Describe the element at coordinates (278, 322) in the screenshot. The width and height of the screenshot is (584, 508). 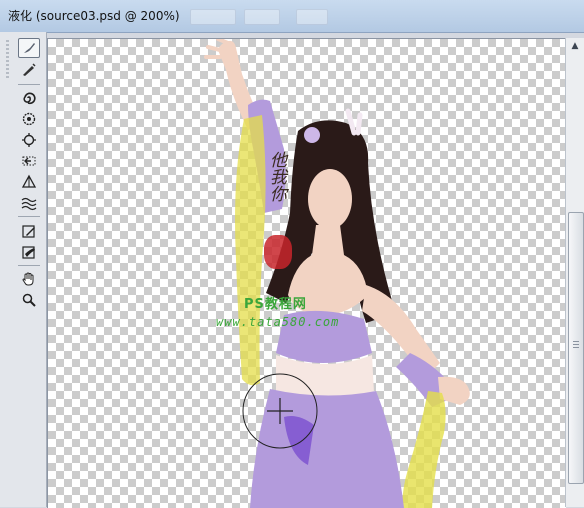
I see `watermark-url: www.tata580.com` at that location.